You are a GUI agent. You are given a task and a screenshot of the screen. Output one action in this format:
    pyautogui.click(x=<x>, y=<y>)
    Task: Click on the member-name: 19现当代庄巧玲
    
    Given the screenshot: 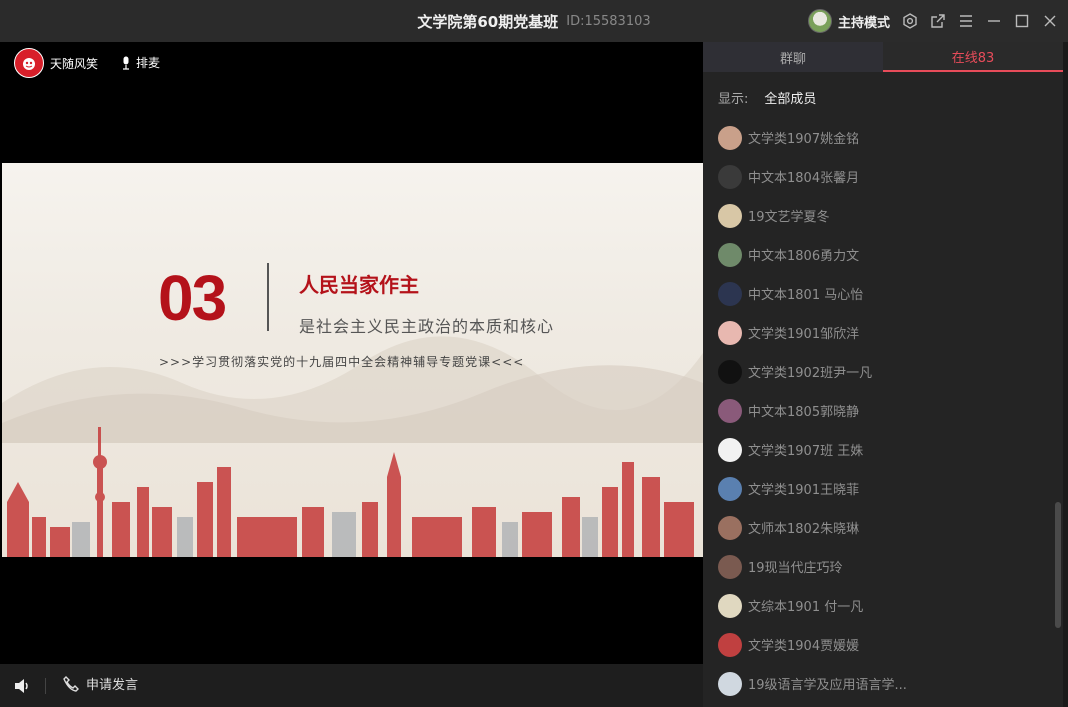 What is the action you would take?
    pyautogui.click(x=795, y=568)
    